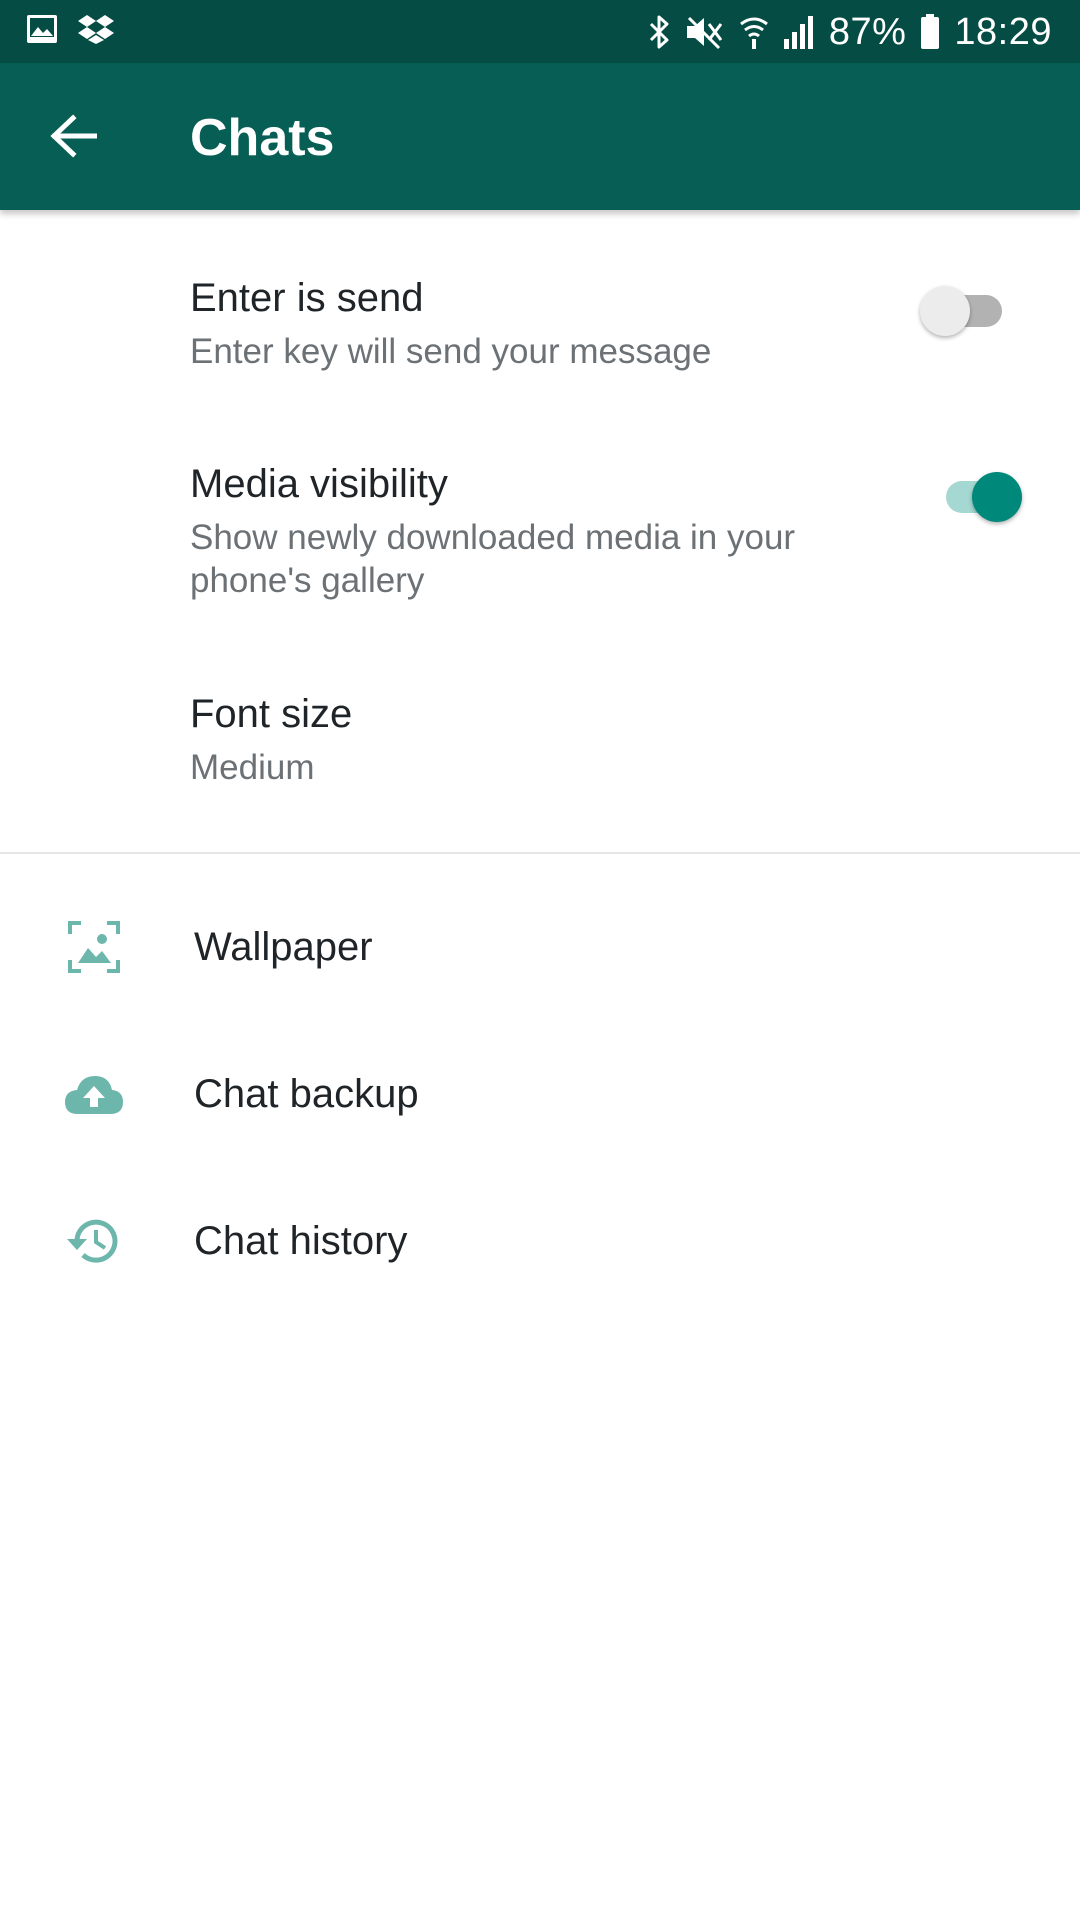 The width and height of the screenshot is (1080, 1920). Describe the element at coordinates (540, 31) in the screenshot. I see `status-bar: 87% 18:29` at that location.